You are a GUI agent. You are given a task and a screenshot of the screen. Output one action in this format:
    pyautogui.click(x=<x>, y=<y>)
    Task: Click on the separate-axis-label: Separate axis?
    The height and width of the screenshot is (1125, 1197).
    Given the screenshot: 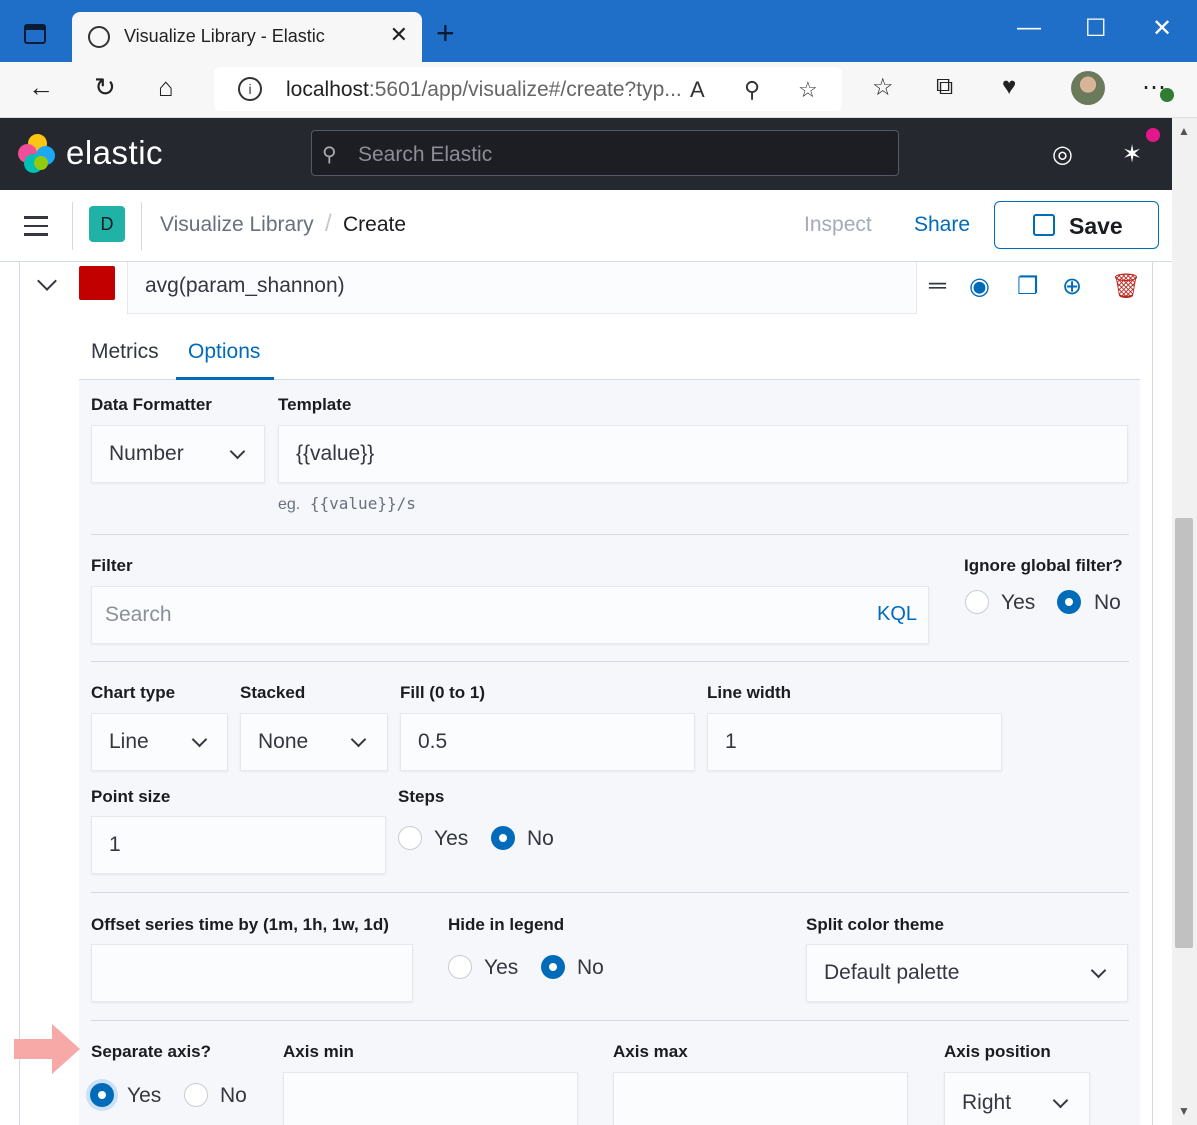 What is the action you would take?
    pyautogui.click(x=151, y=1051)
    